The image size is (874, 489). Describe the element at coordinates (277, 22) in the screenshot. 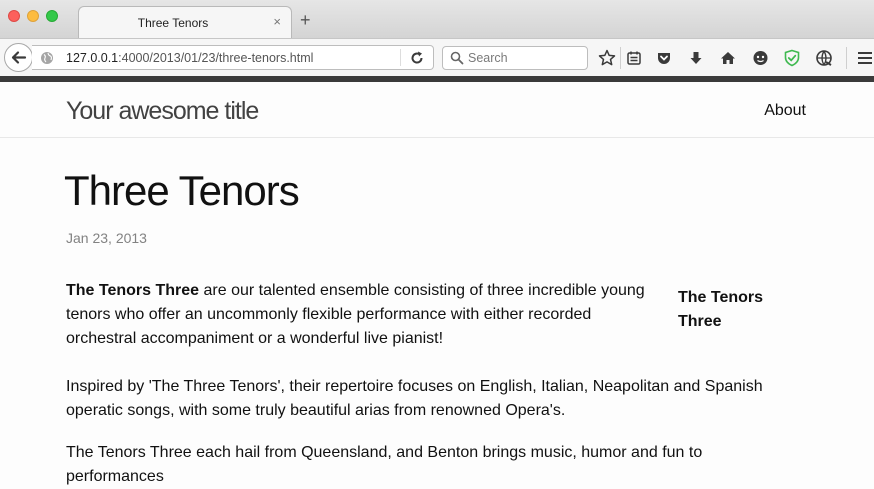

I see `tab-close-icon: ×` at that location.